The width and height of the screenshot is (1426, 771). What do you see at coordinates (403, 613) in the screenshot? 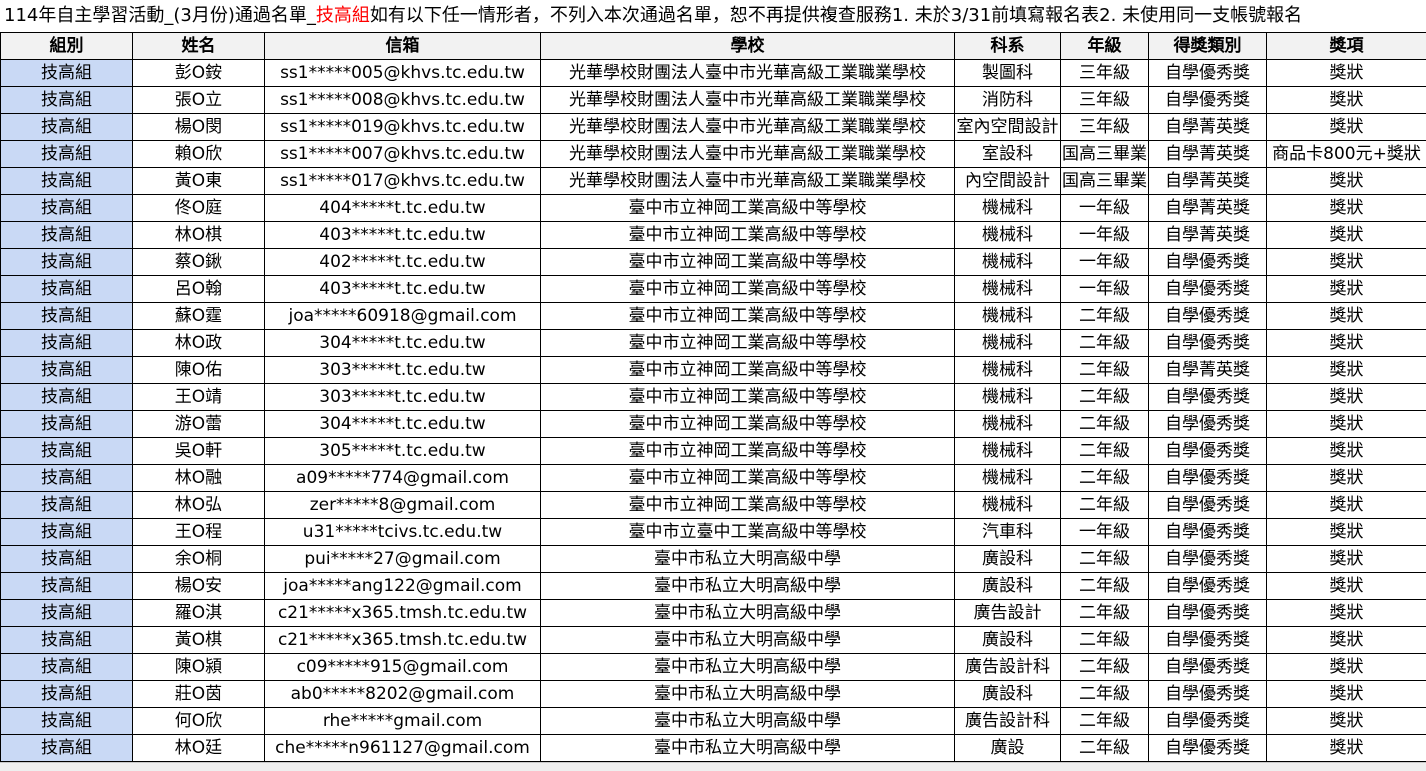
I see `cell-email: c21*****x365.tmsh.tc.edu.tw` at bounding box center [403, 613].